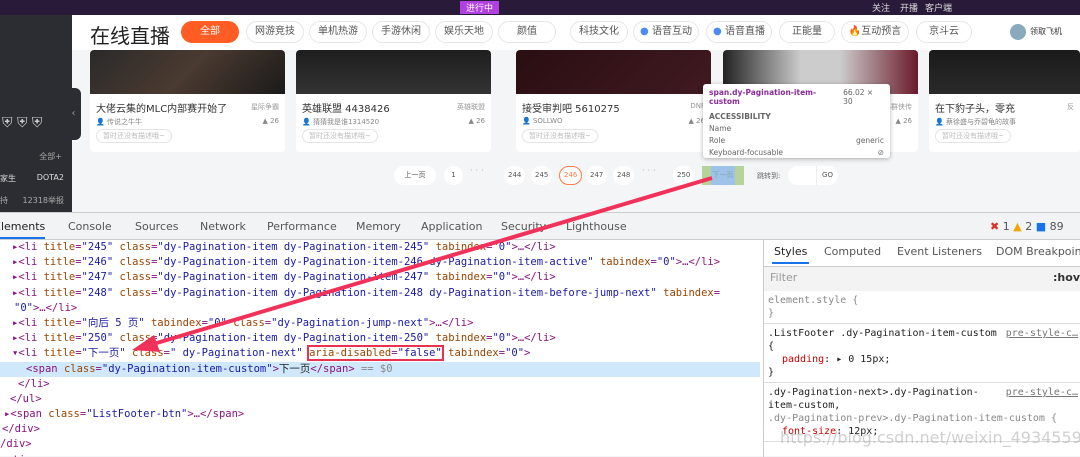  What do you see at coordinates (907, 121) in the screenshot?
I see `heat-value: 26` at bounding box center [907, 121].